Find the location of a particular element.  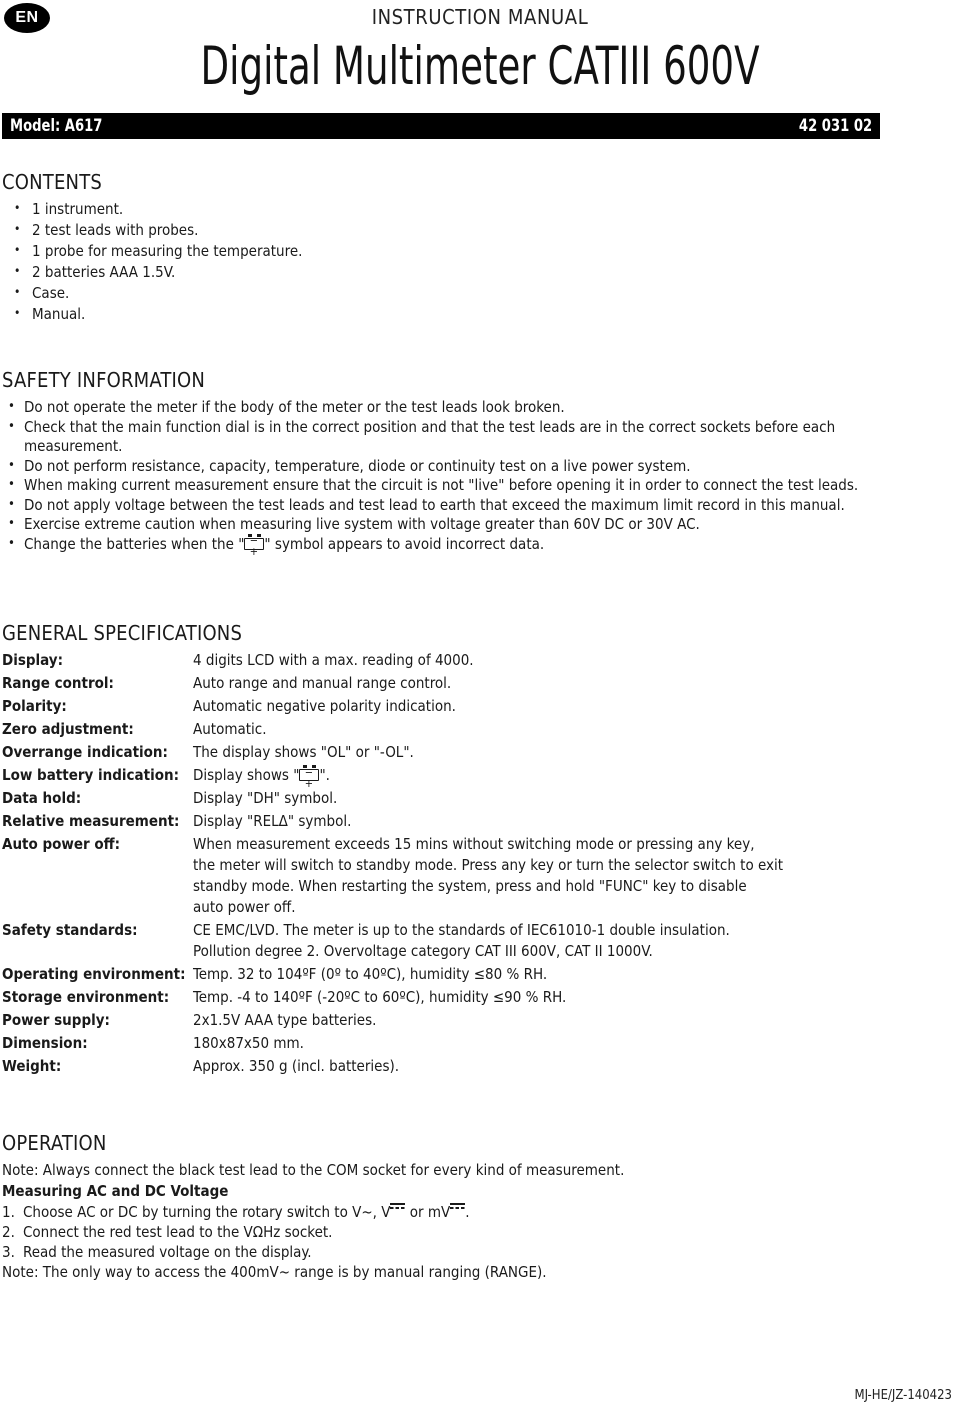

spec-value: 180x87x50 mm. is located at coordinates (248, 1043).